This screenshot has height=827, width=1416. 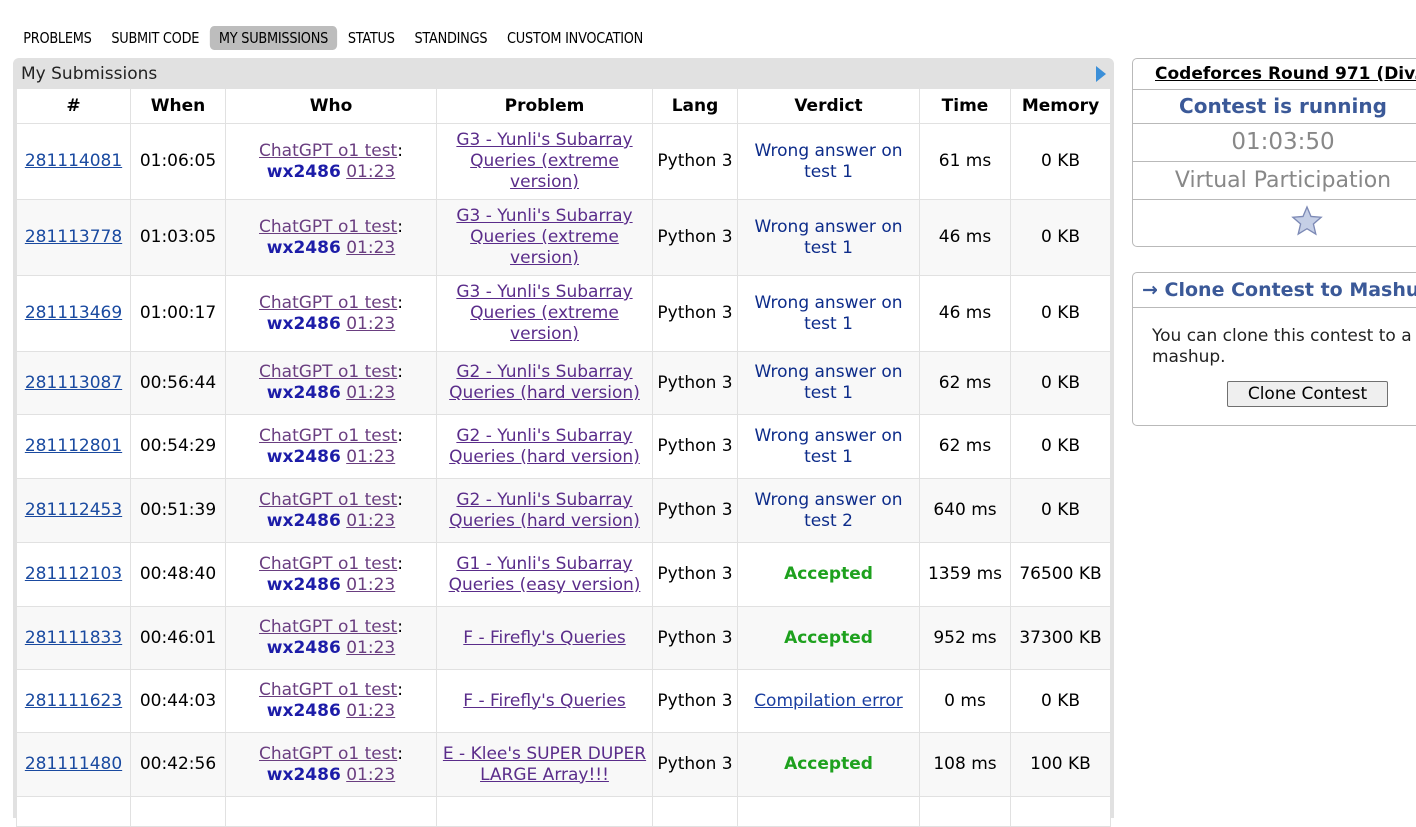 What do you see at coordinates (73, 638) in the screenshot?
I see `submission-id-link: 281111833` at bounding box center [73, 638].